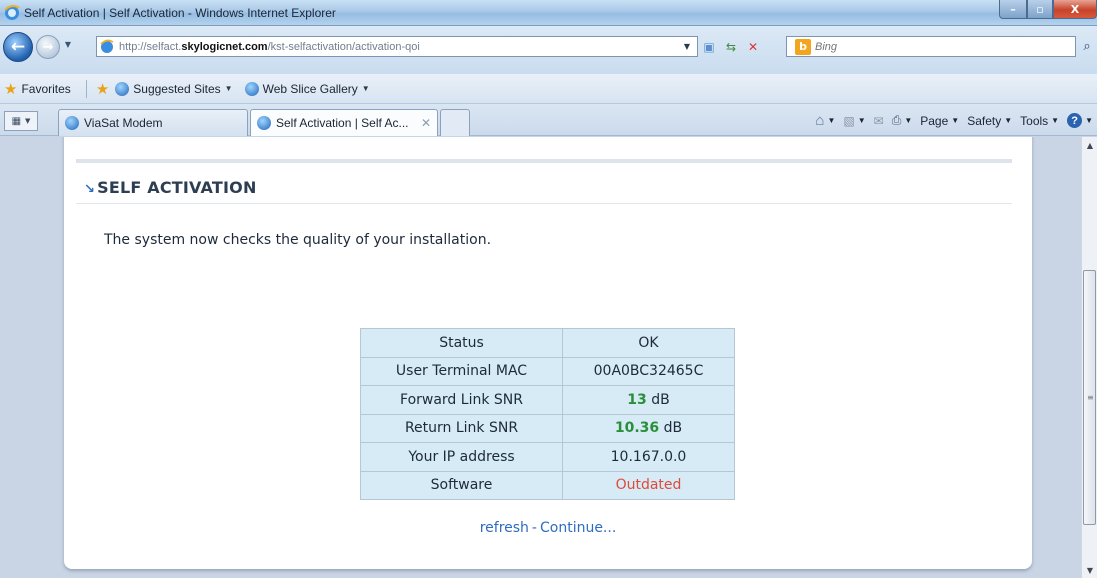  I want to click on table-row: Return Link SNR 10.36 dB, so click(547, 428).